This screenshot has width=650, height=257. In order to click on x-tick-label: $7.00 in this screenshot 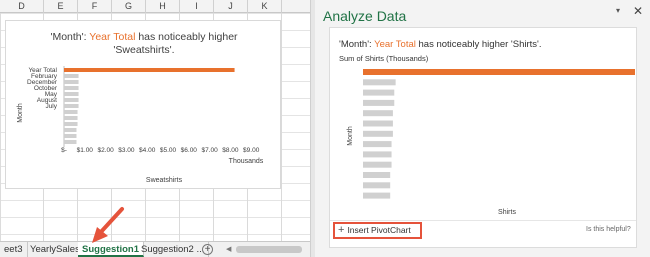, I will do `click(209, 150)`.